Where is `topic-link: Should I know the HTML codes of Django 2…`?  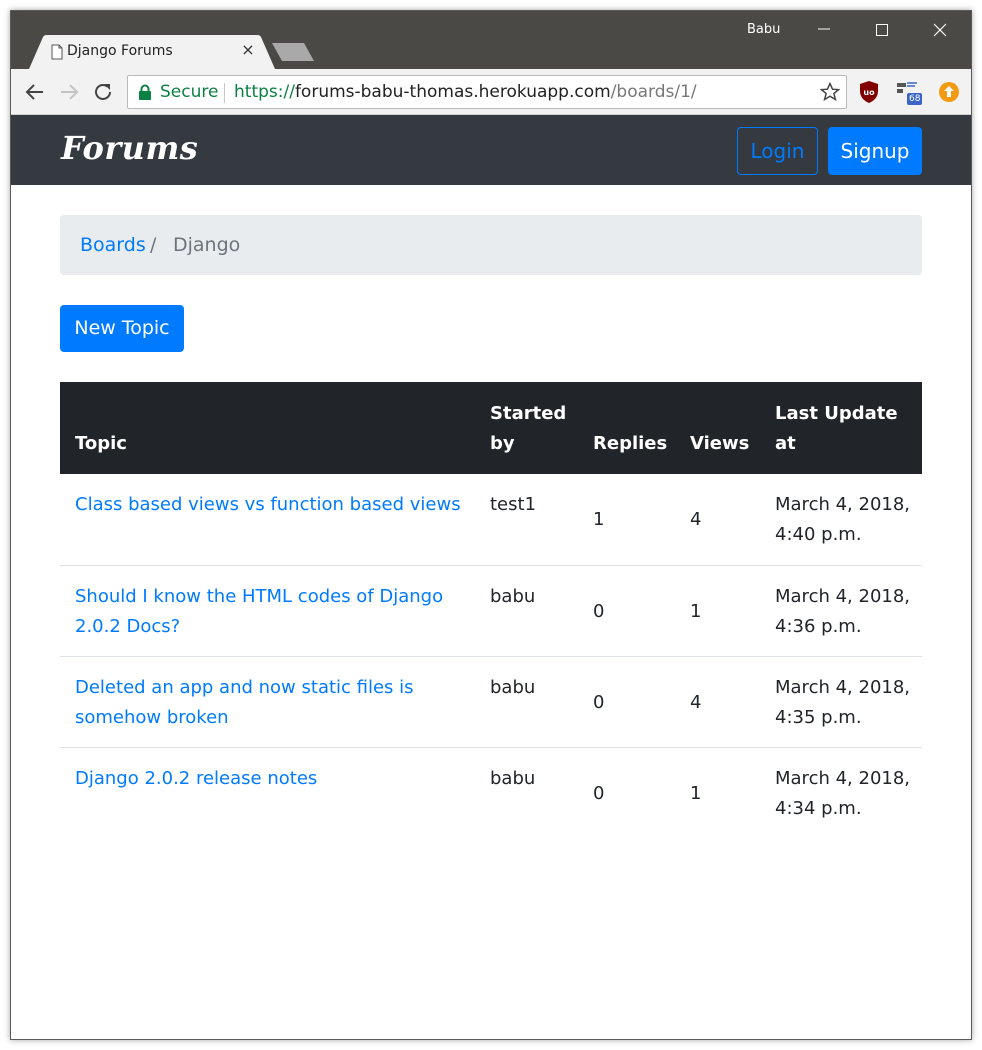 topic-link: Should I know the HTML codes of Django 2… is located at coordinates (270, 612).